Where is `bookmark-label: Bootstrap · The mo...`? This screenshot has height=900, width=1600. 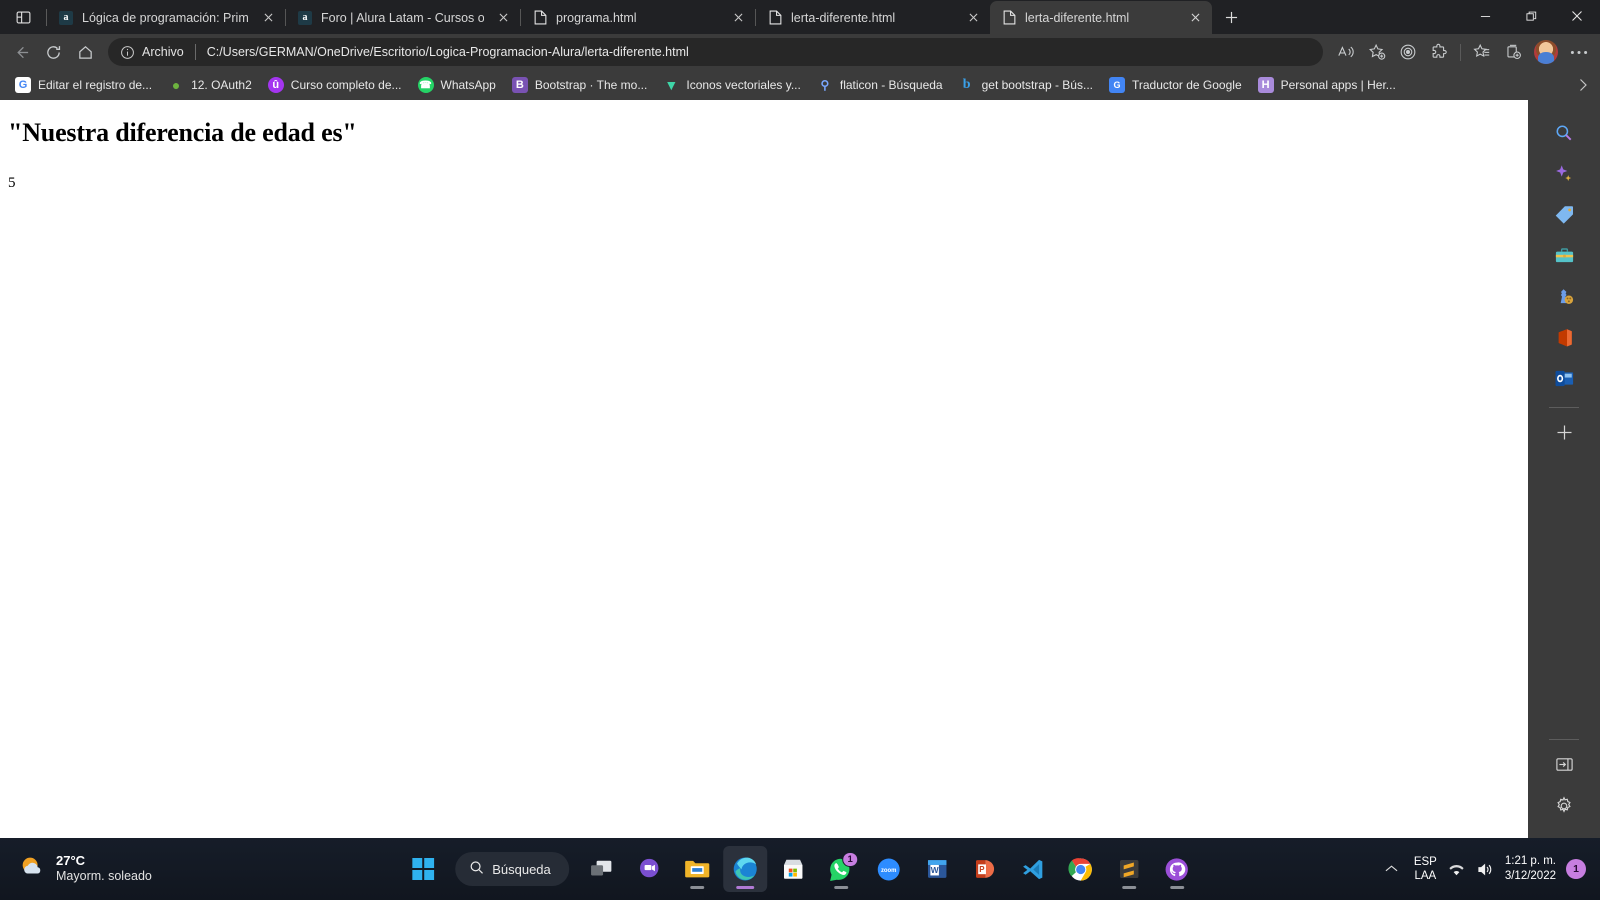 bookmark-label: Bootstrap · The mo... is located at coordinates (591, 85).